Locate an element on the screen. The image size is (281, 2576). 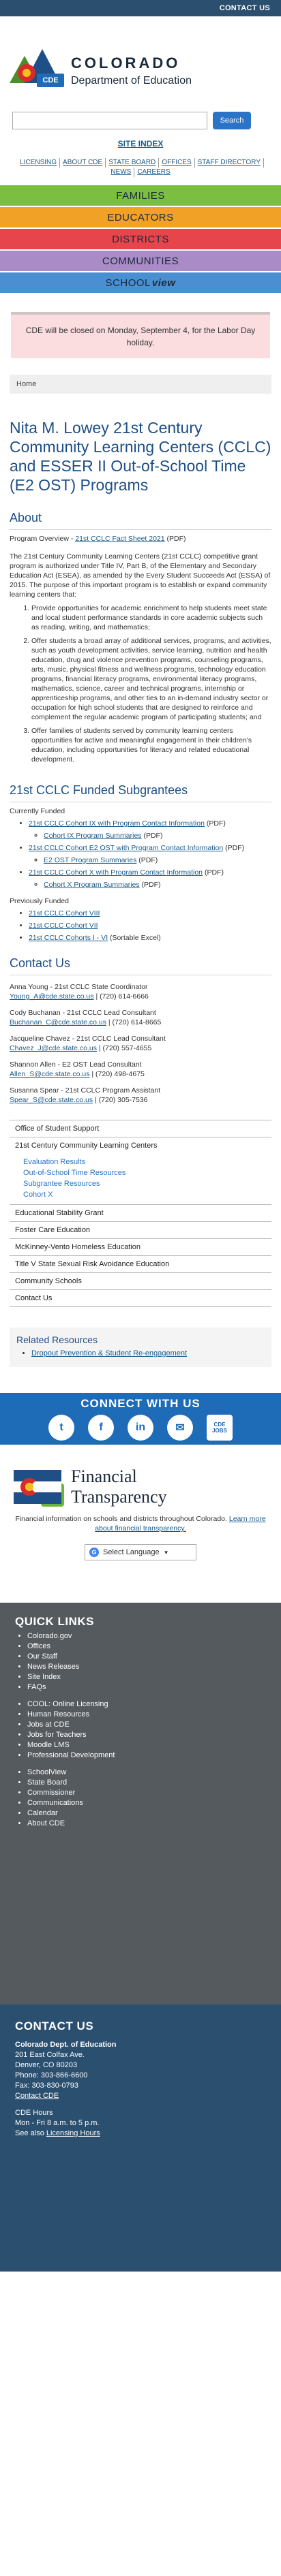
language-selector: G Select Language ▼ is located at coordinates (140, 1552).